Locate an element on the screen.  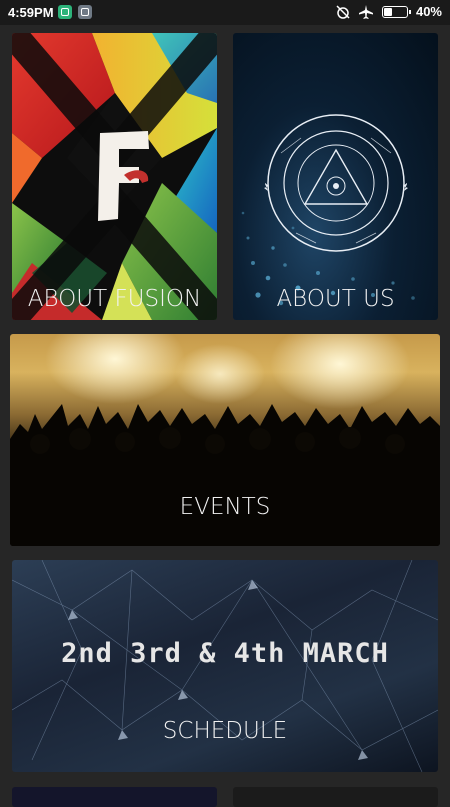
schedule-label: SCHEDULE is located at coordinates (225, 731).